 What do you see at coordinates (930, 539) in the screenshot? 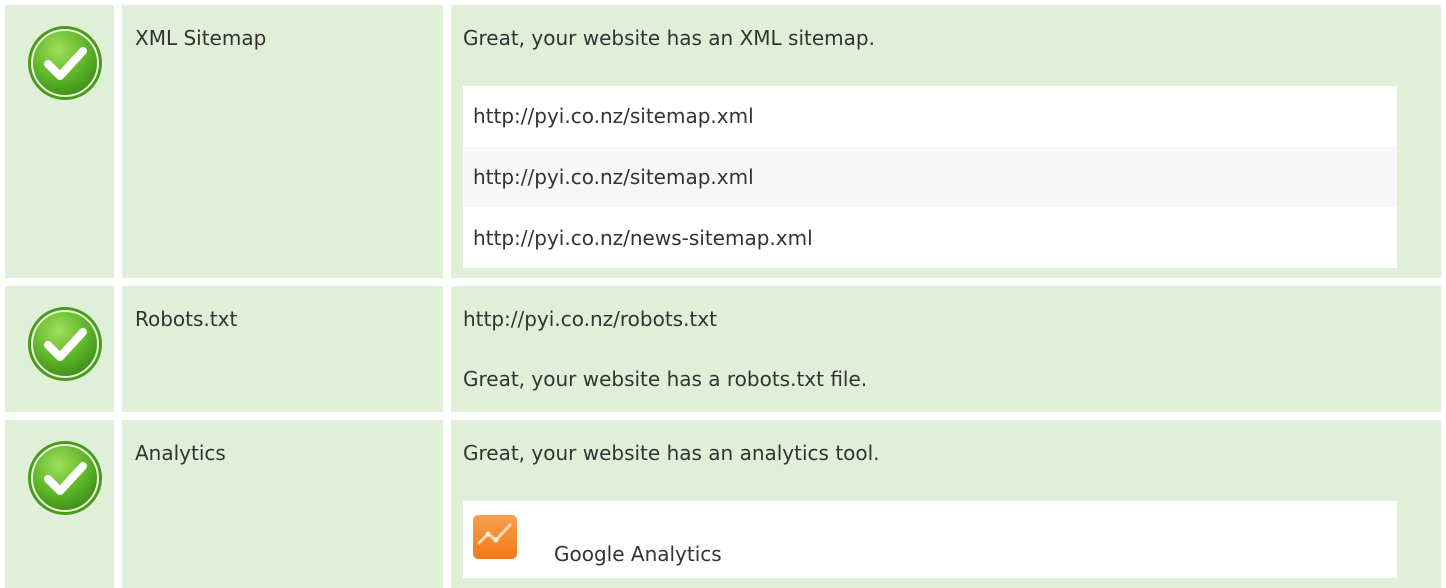
I see `analytics-tools-list: Google Analytics` at bounding box center [930, 539].